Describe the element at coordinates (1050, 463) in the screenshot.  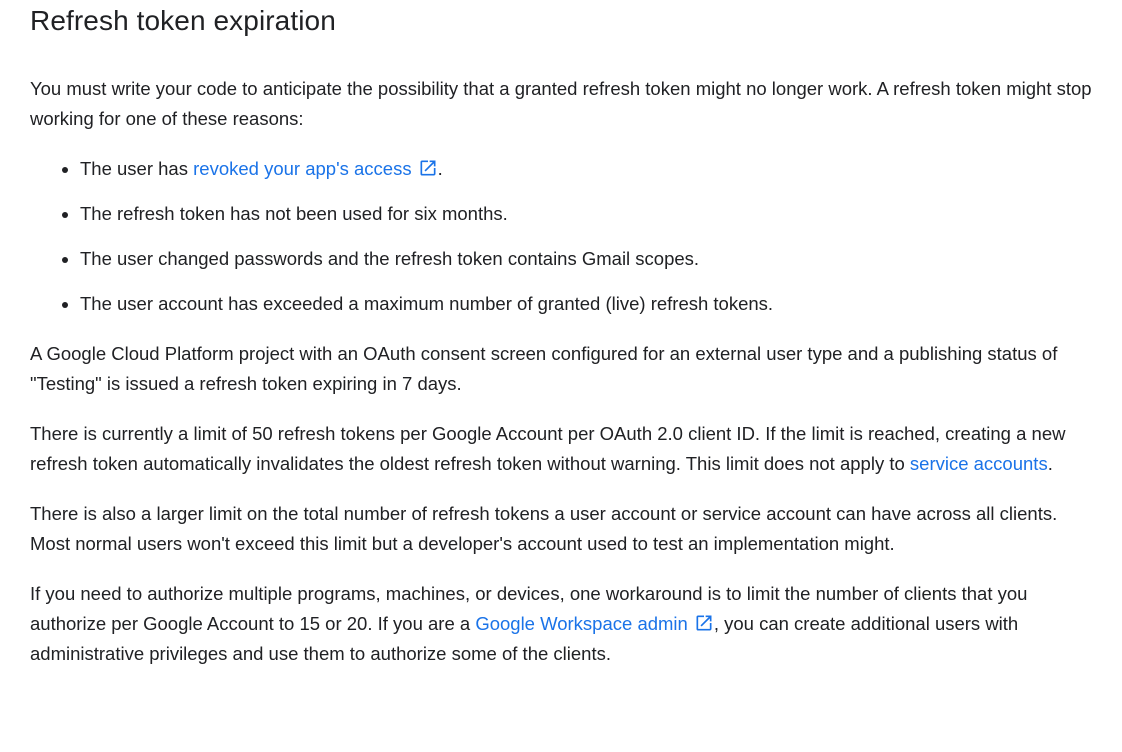
I see `token-limit-suffix: .` at that location.